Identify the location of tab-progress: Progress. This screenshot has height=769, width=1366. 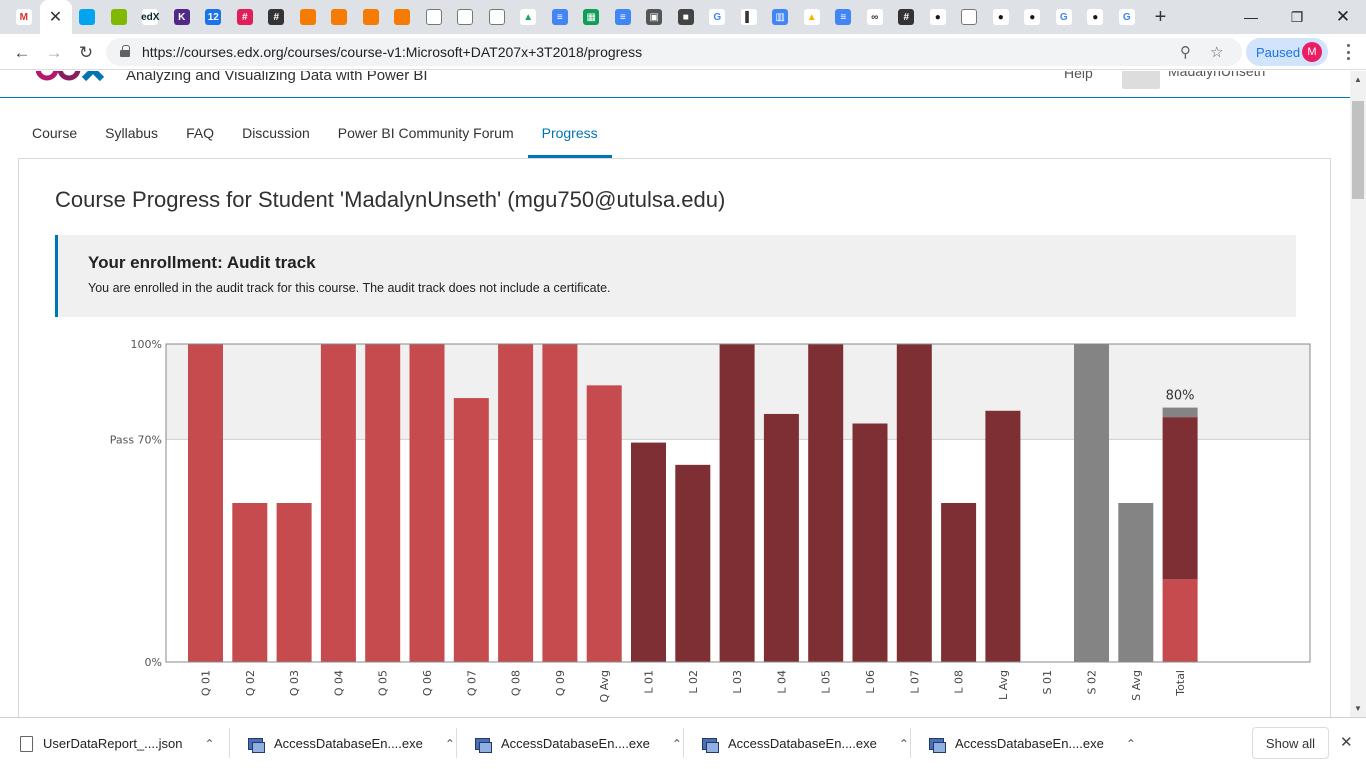
(569, 138).